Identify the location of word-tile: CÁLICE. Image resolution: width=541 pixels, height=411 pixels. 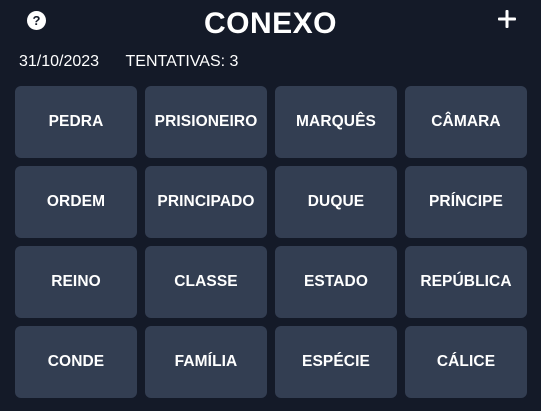
(466, 362).